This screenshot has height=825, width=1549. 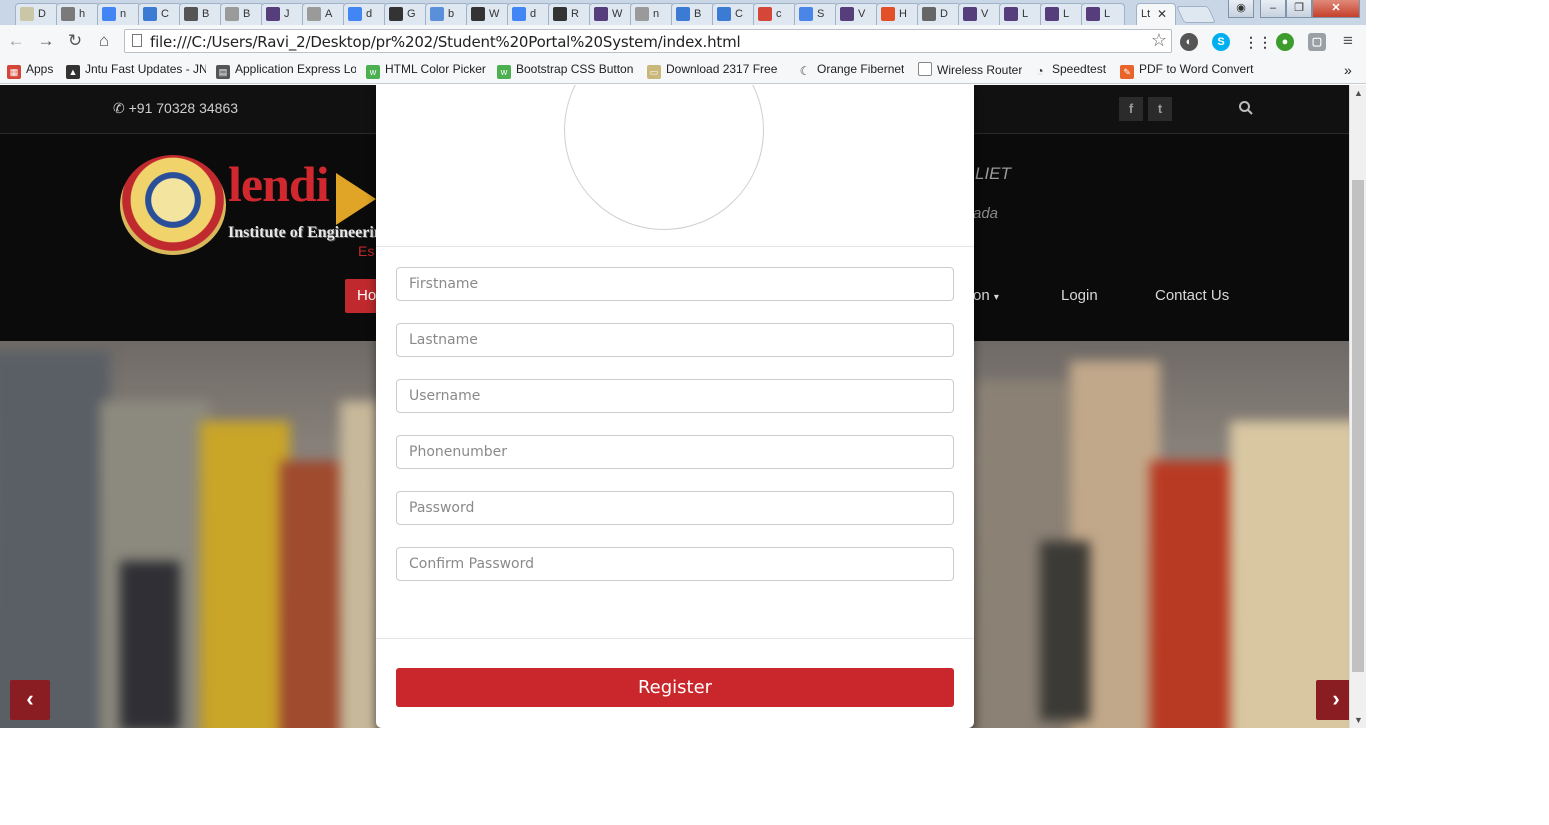 I want to click on skype-icon: S, so click(x=1221, y=42).